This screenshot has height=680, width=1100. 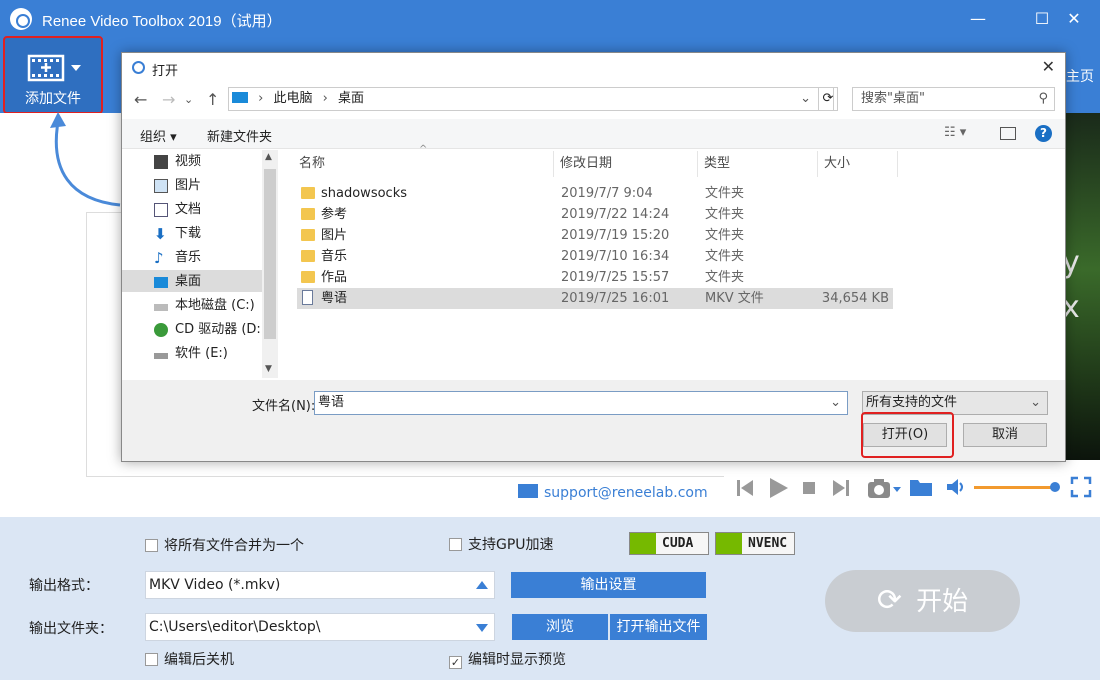 I want to click on output-folder-label: 输出文件夹：, so click(x=71, y=629).